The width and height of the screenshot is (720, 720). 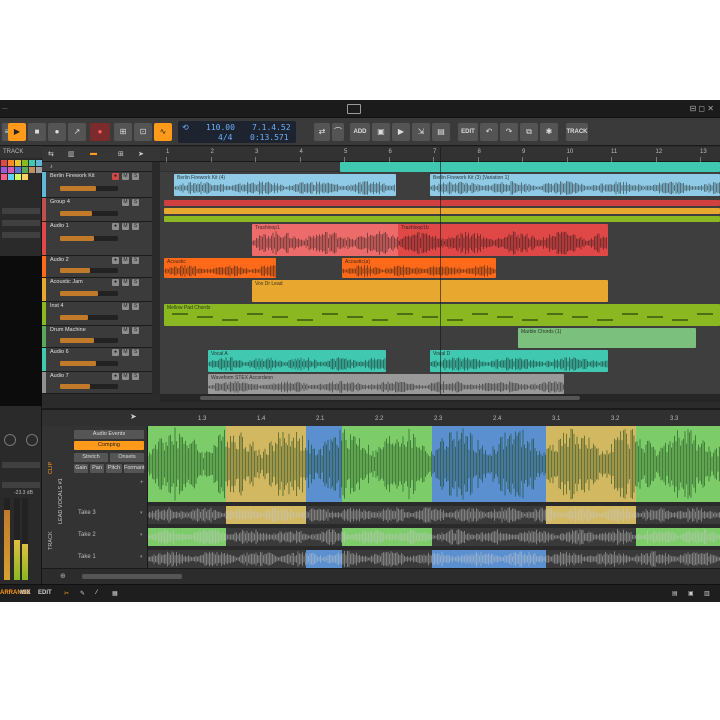 I want to click on settings-gear-icon: ✱, so click(x=549, y=132).